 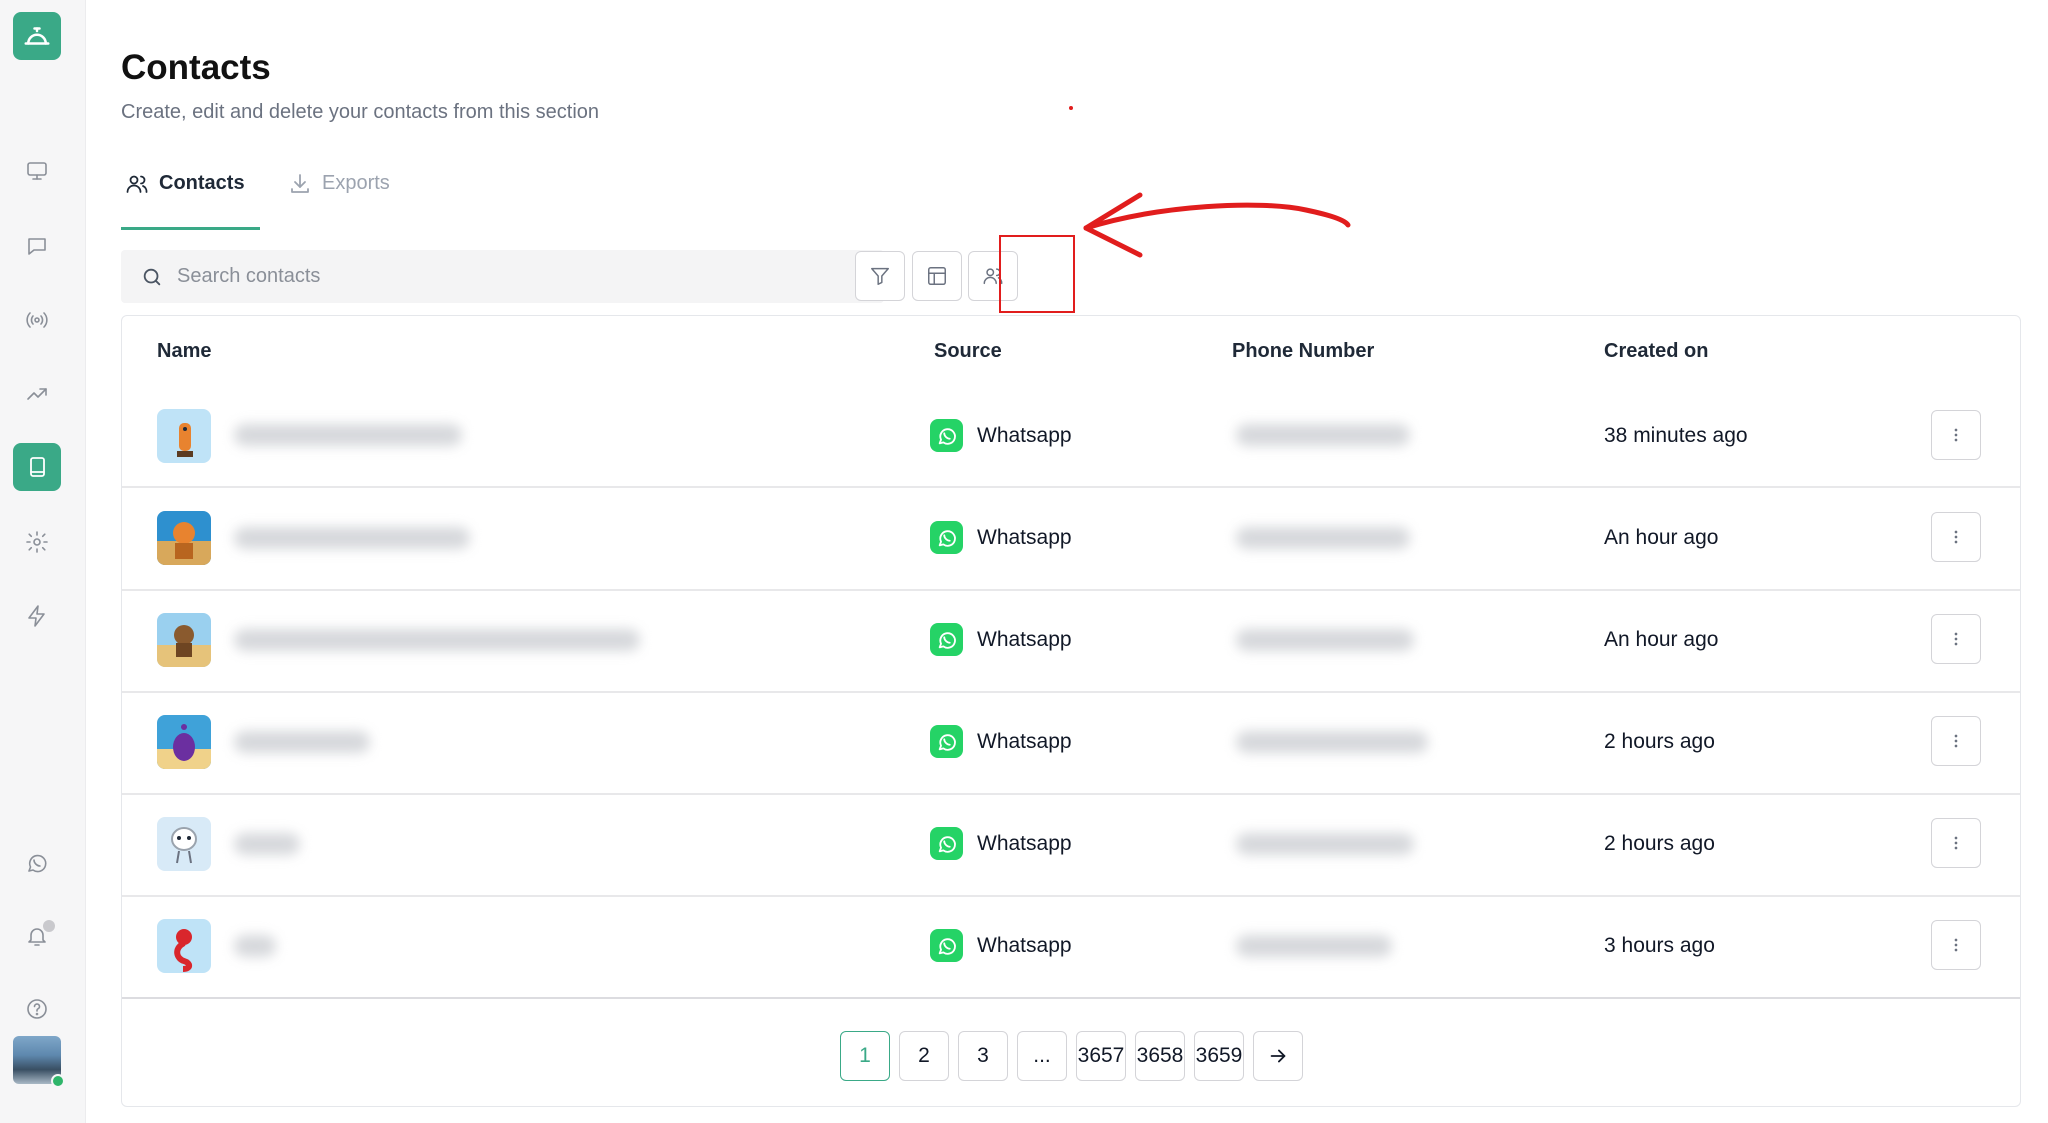 I want to click on next-page-button, so click(x=1278, y=1056).